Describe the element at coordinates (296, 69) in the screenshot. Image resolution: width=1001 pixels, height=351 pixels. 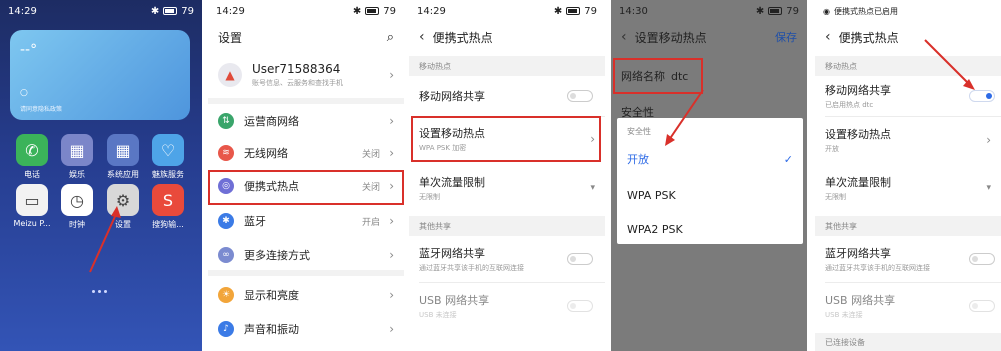
I see `user-name: User71588364` at that location.